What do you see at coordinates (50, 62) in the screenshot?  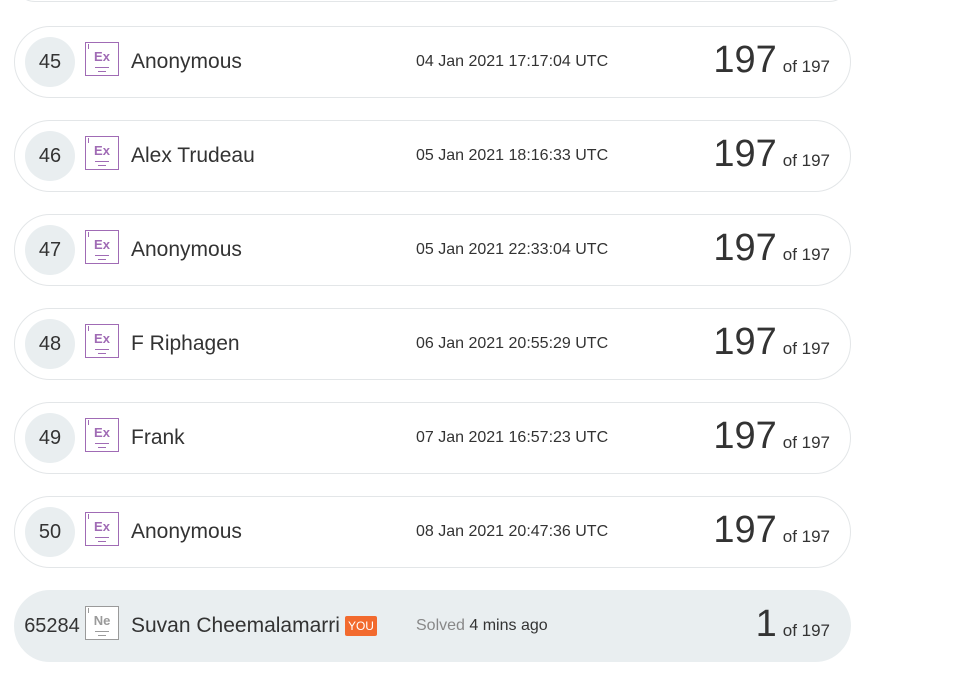 I see `rank-number: 45` at bounding box center [50, 62].